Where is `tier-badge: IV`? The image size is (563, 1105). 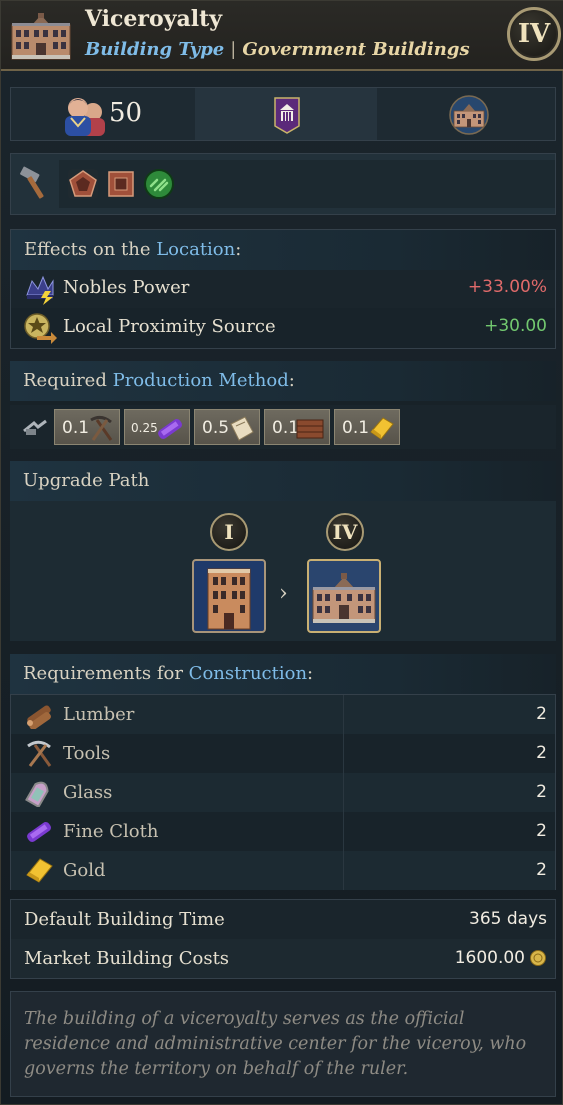 tier-badge: IV is located at coordinates (534, 34).